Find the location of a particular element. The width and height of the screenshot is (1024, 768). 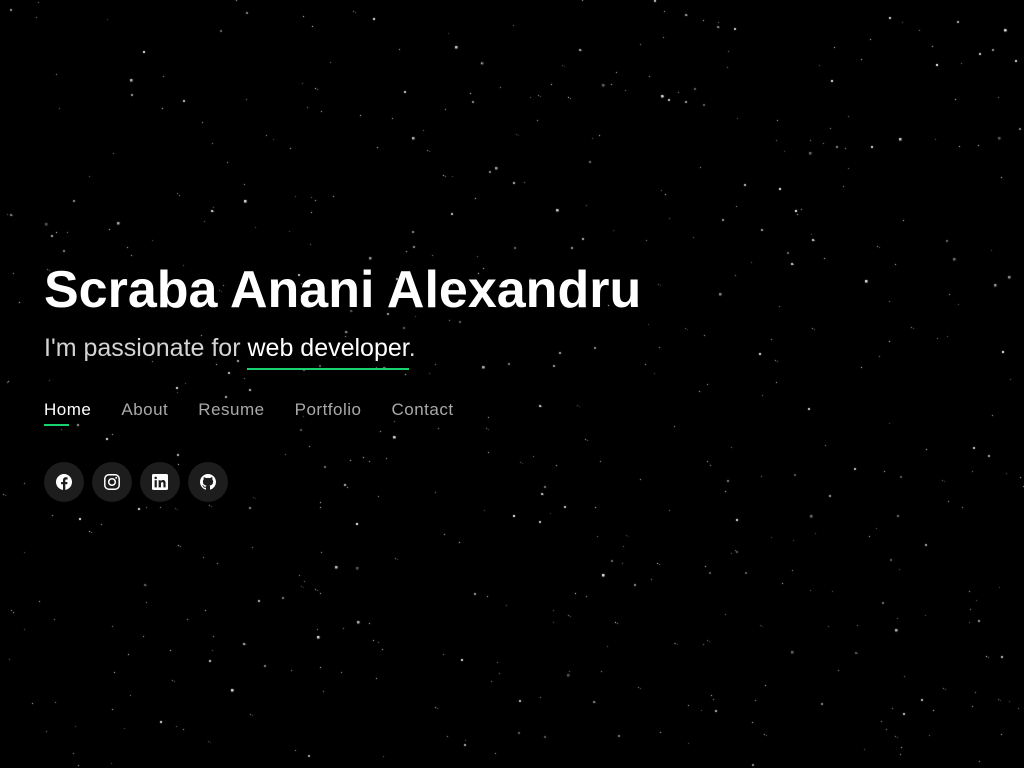

linkedin-link is located at coordinates (160, 482).